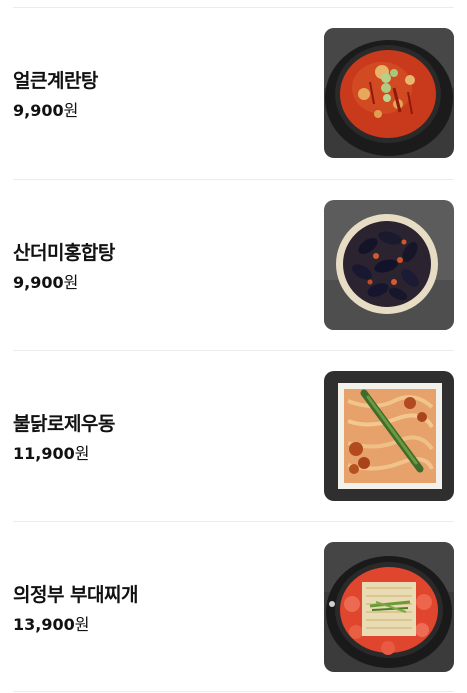  What do you see at coordinates (64, 424) in the screenshot?
I see `menu-item-name: 불닭로제우동` at bounding box center [64, 424].